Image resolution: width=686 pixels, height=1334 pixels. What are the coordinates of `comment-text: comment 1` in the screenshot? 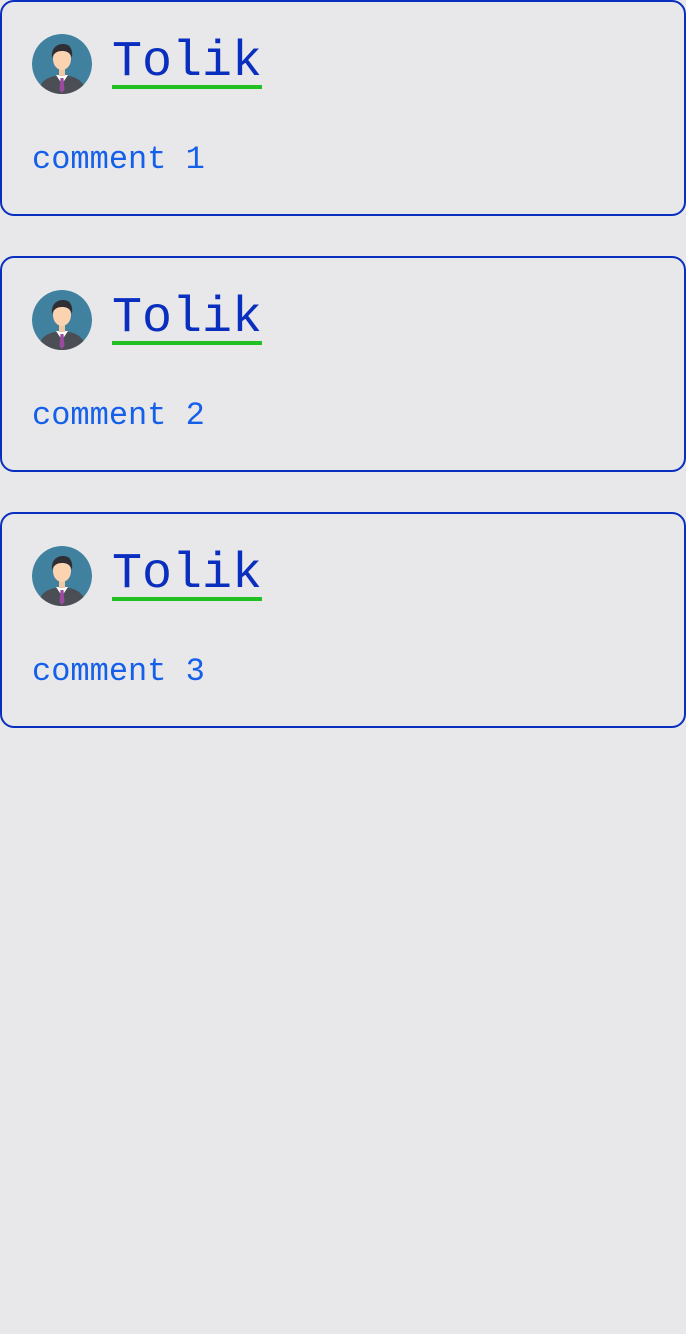 It's located at (118, 159).